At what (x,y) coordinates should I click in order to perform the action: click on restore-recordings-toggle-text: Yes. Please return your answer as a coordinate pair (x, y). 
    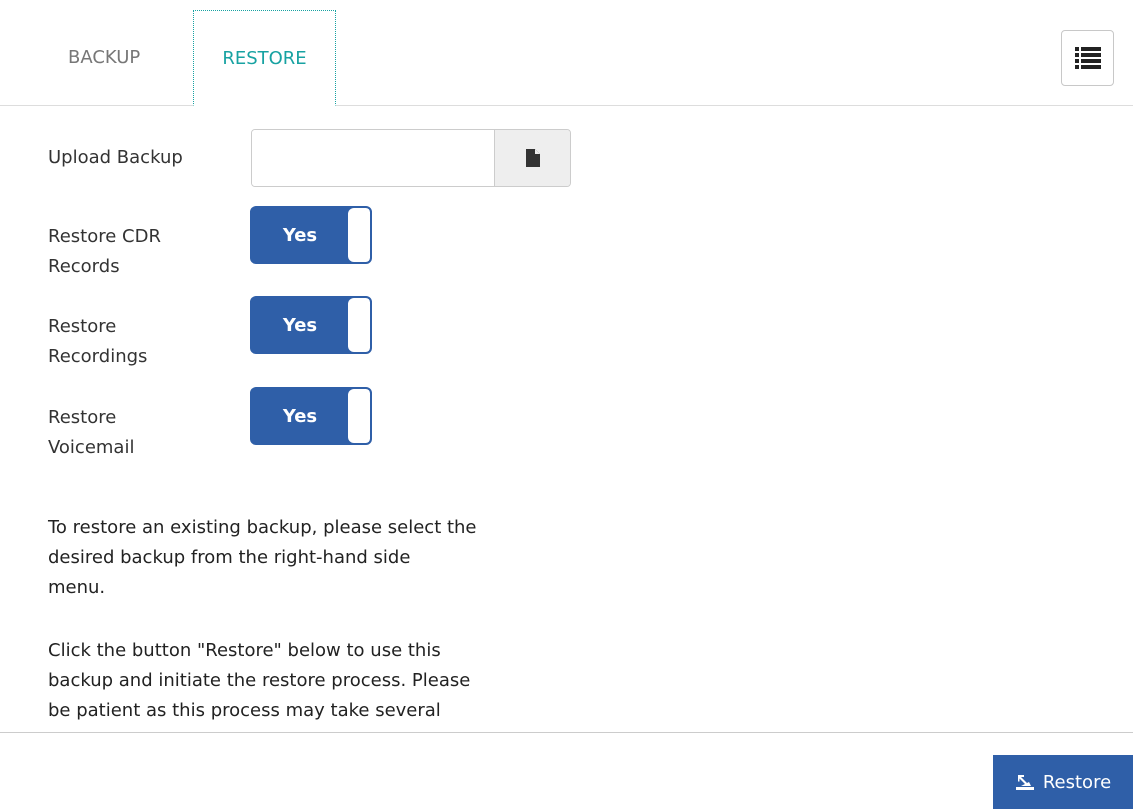
    Looking at the image, I should click on (300, 325).